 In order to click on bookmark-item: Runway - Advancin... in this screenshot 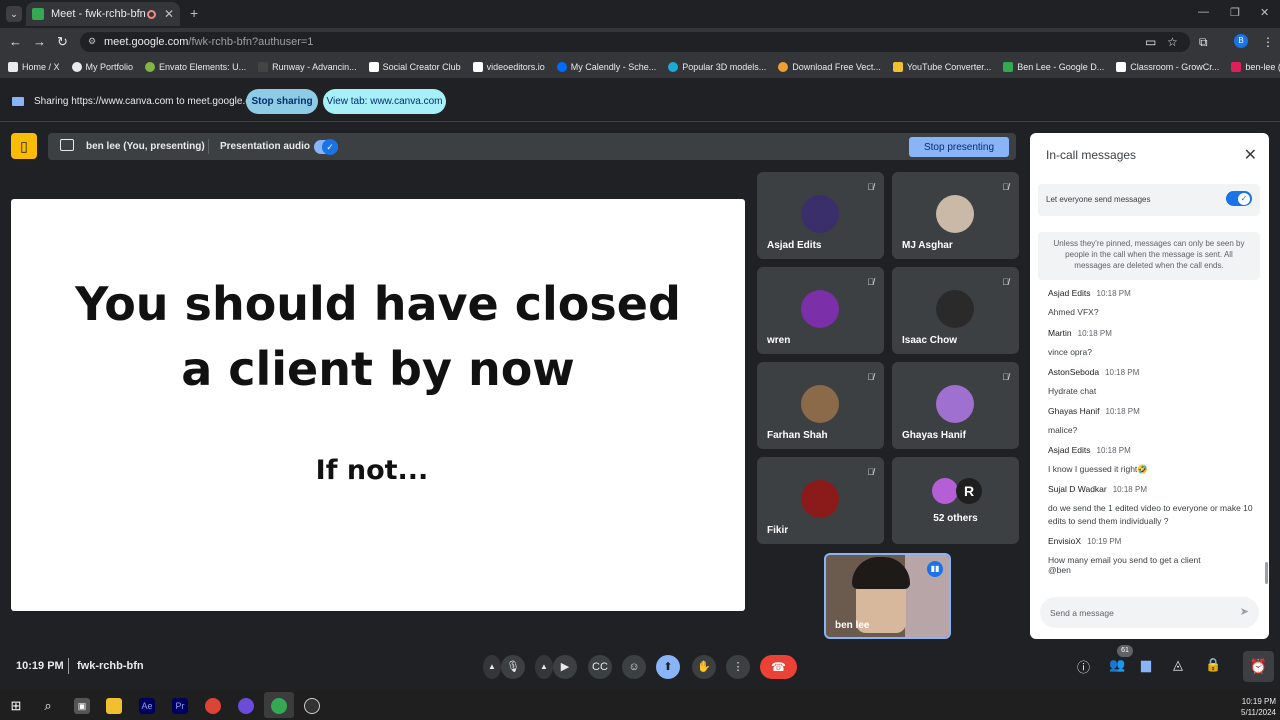, I will do `click(307, 67)`.